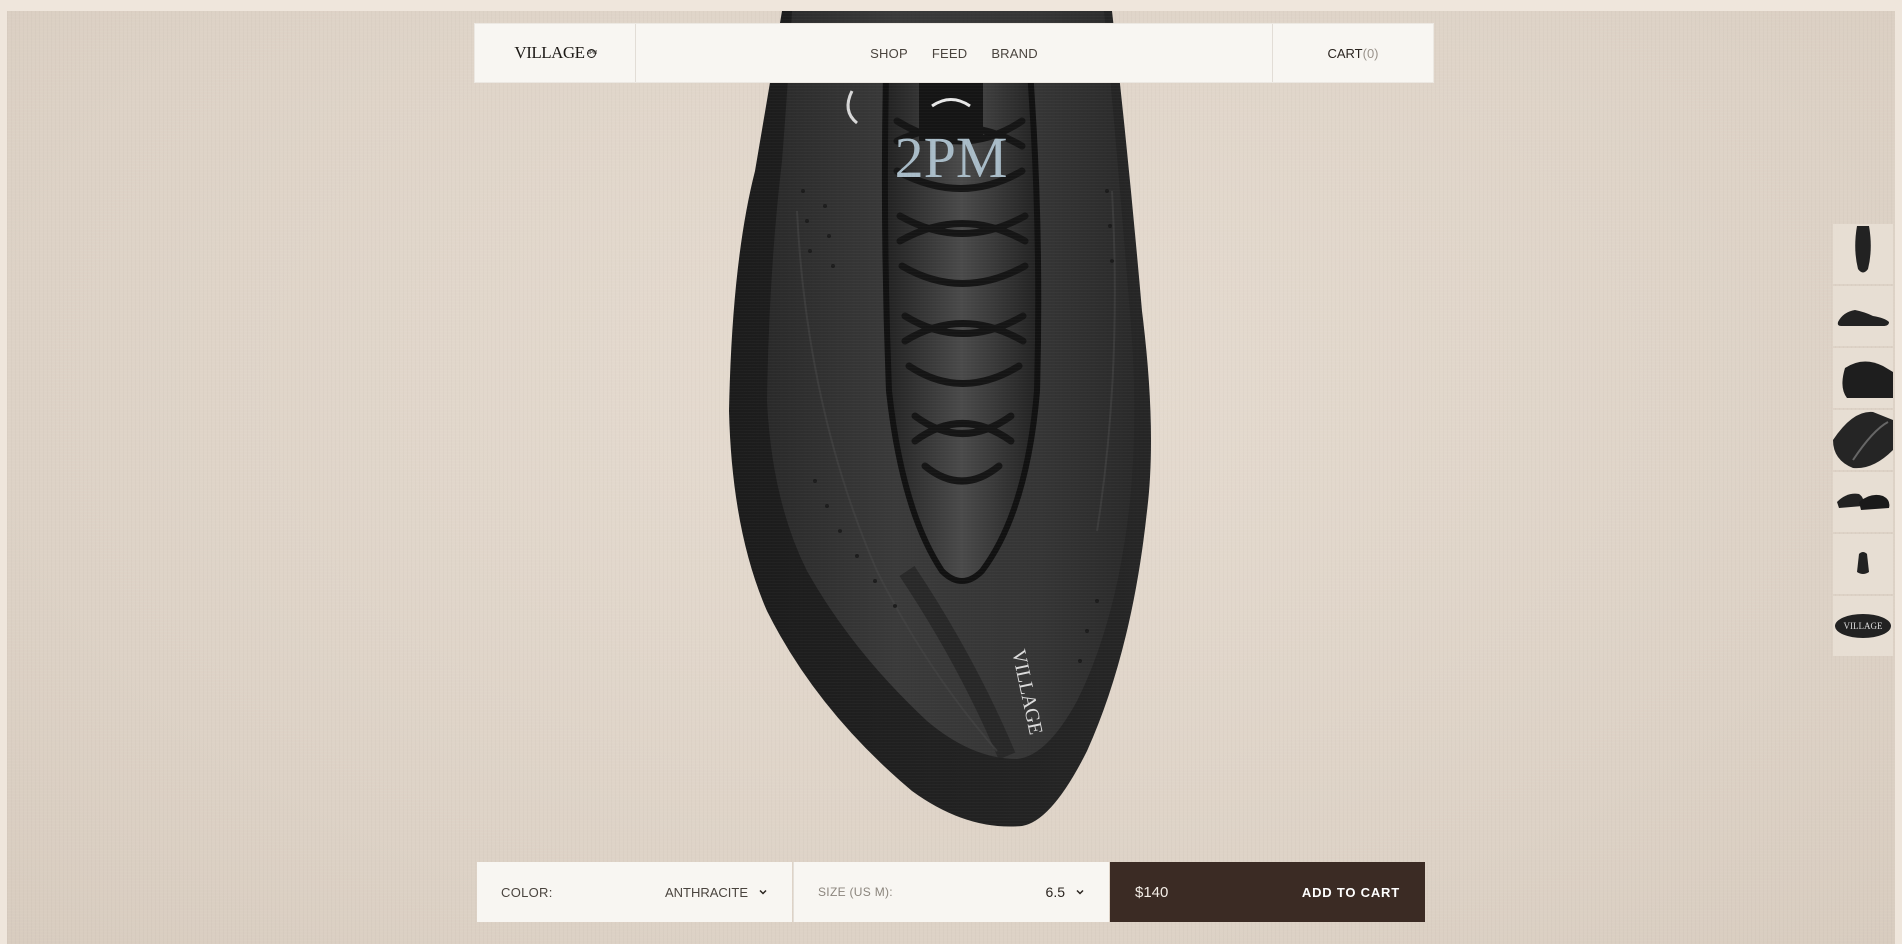 This screenshot has width=1902, height=944. What do you see at coordinates (1863, 249) in the screenshot?
I see `sneaker-top-icon` at bounding box center [1863, 249].